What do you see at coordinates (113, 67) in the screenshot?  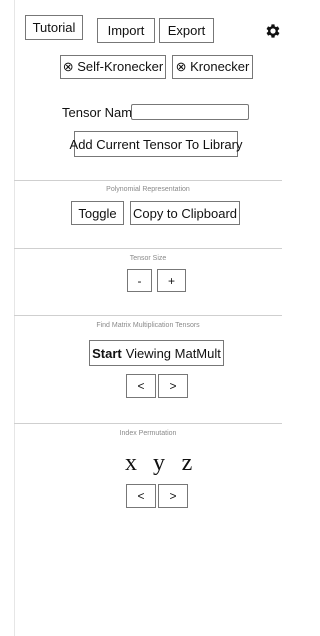 I see `self-kronecker-button: ⊗ Self-Kronecker` at bounding box center [113, 67].